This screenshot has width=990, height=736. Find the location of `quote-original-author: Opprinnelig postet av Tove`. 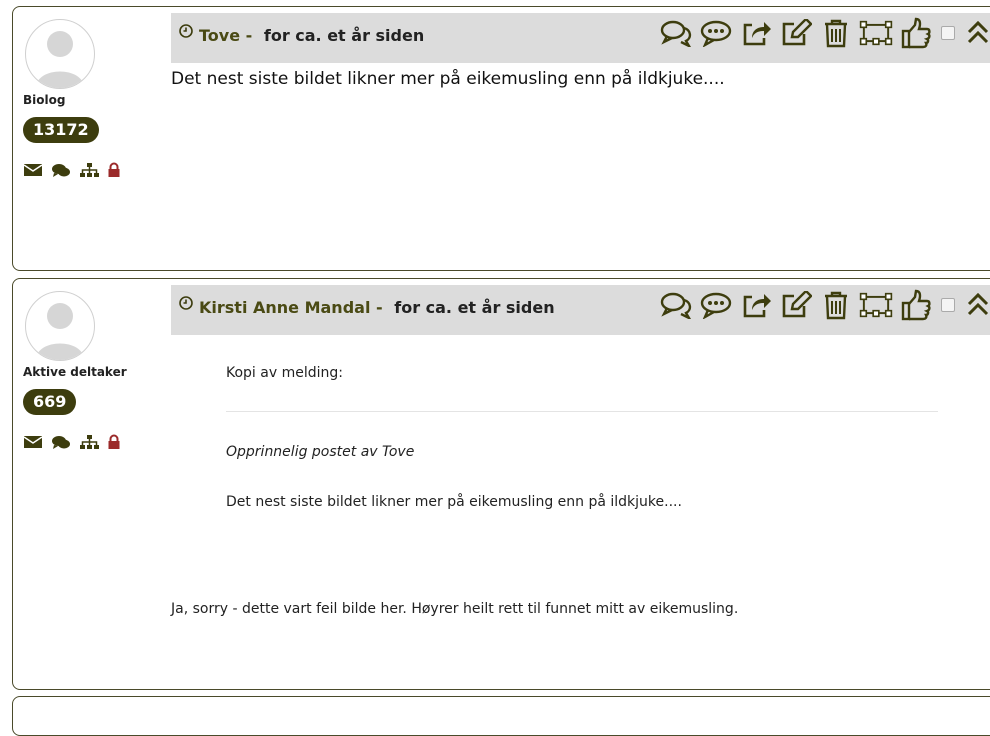

quote-original-author: Opprinnelig postet av Tove is located at coordinates (320, 452).